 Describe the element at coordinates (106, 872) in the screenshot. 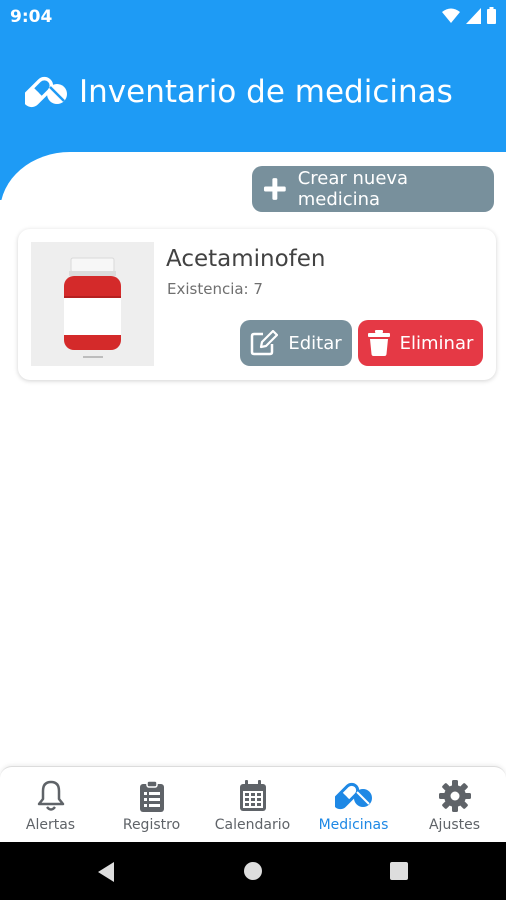

I see `back-icon` at that location.